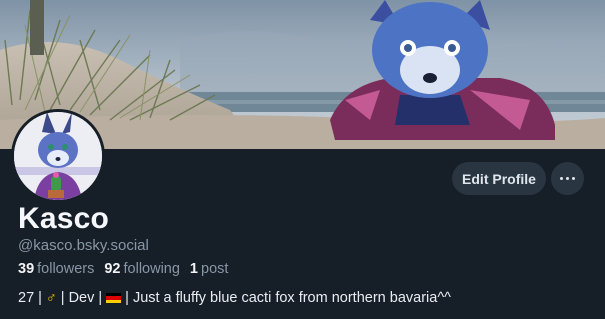  What do you see at coordinates (66, 269) in the screenshot?
I see `followers-label: followers` at bounding box center [66, 269].